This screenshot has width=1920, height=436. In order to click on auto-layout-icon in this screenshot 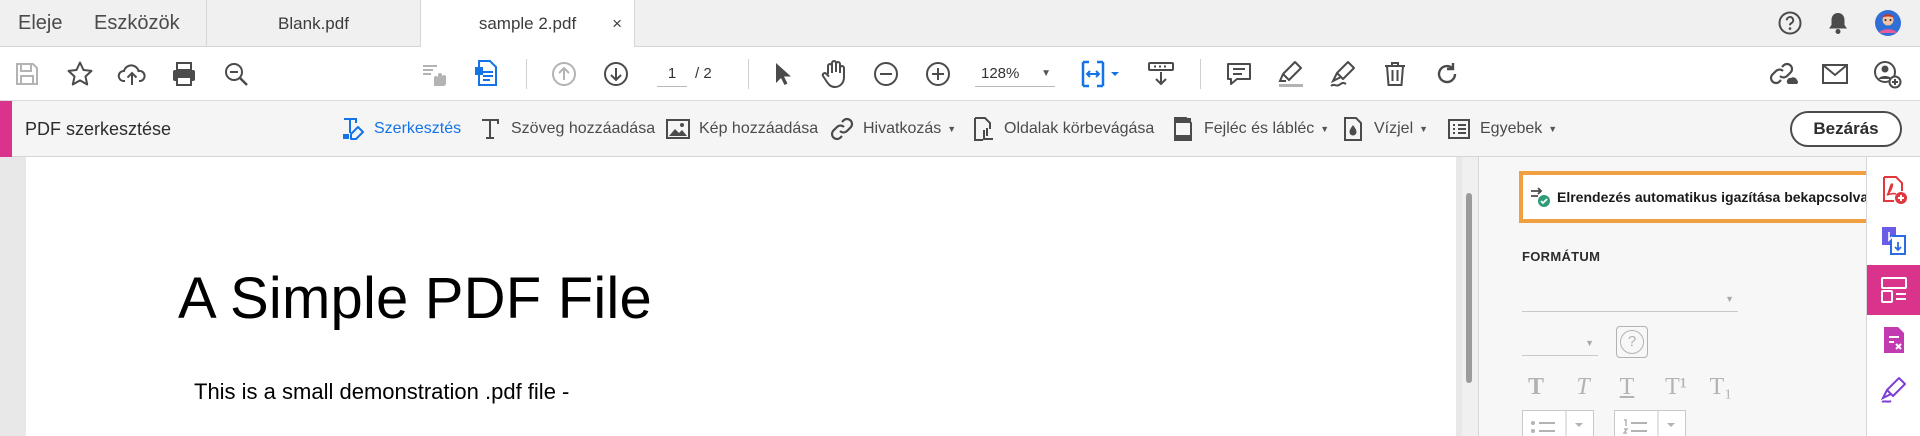, I will do `click(1540, 197)`.